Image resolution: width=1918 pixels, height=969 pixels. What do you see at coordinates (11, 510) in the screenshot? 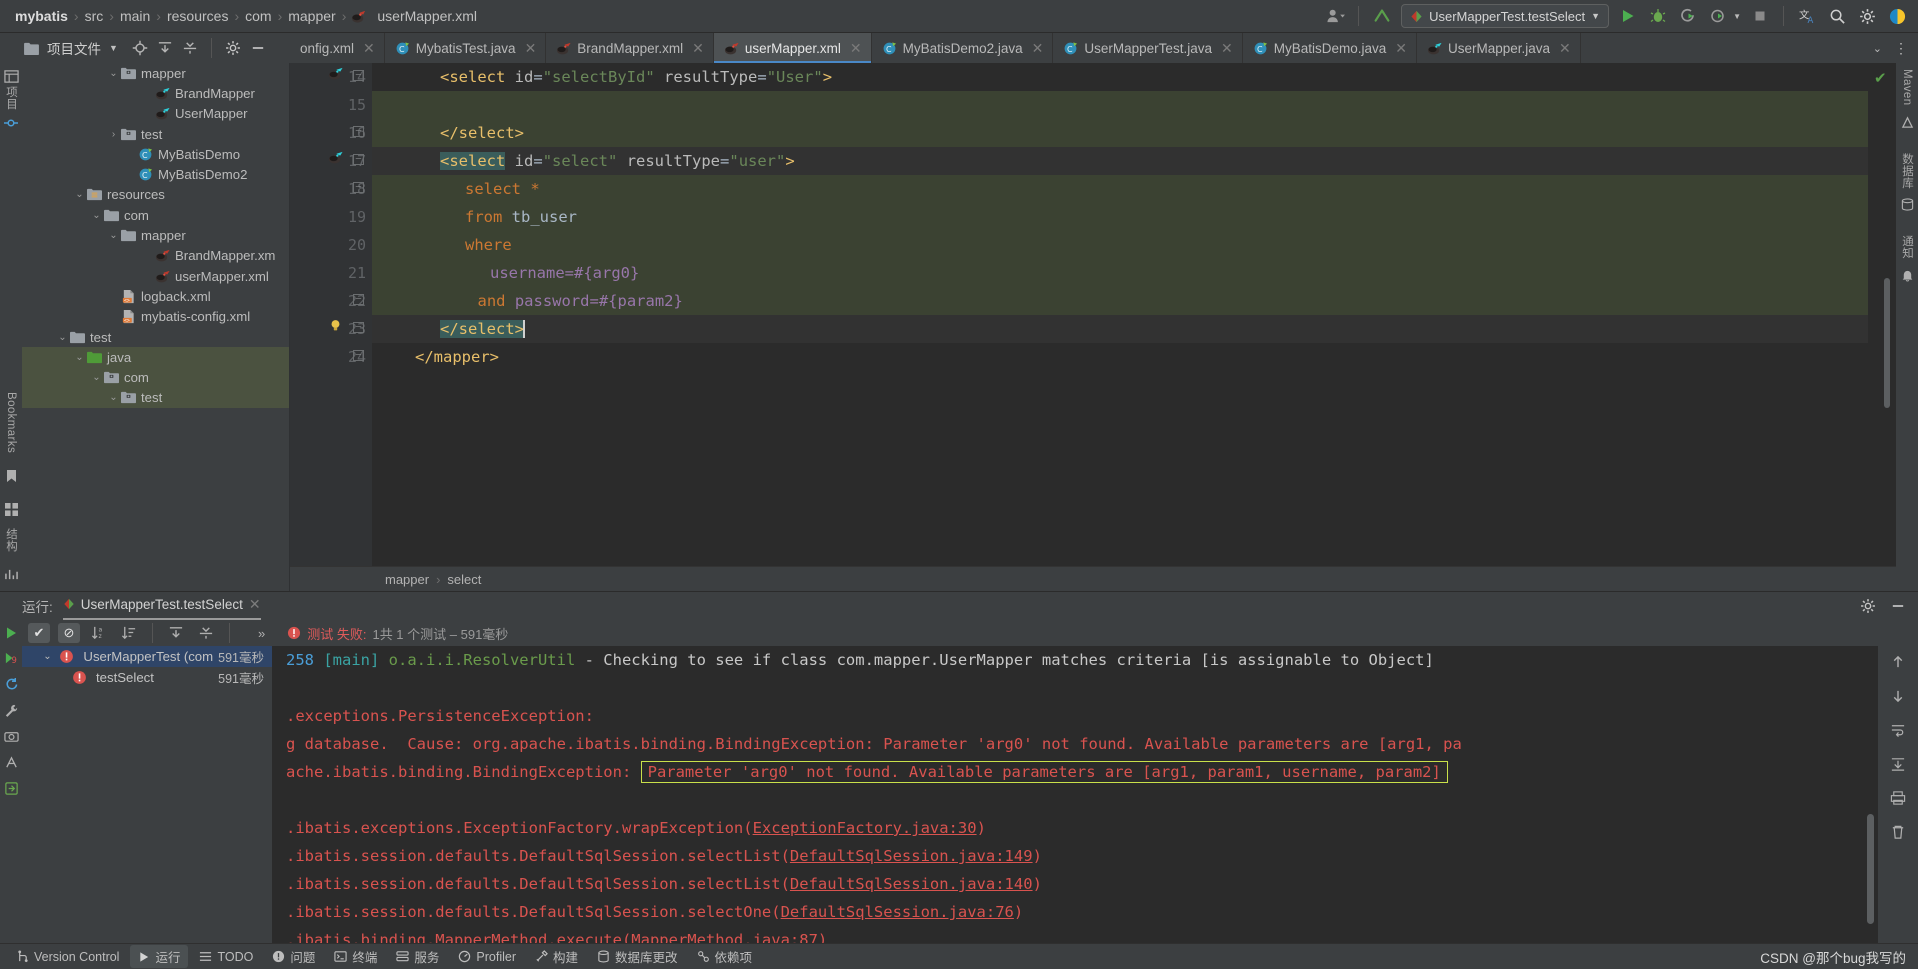
I see `structure-icon` at bounding box center [11, 510].